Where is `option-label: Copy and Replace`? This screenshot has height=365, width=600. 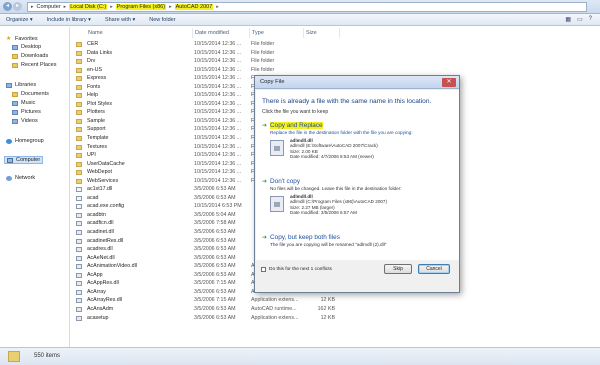 option-label: Copy and Replace is located at coordinates (296, 125).